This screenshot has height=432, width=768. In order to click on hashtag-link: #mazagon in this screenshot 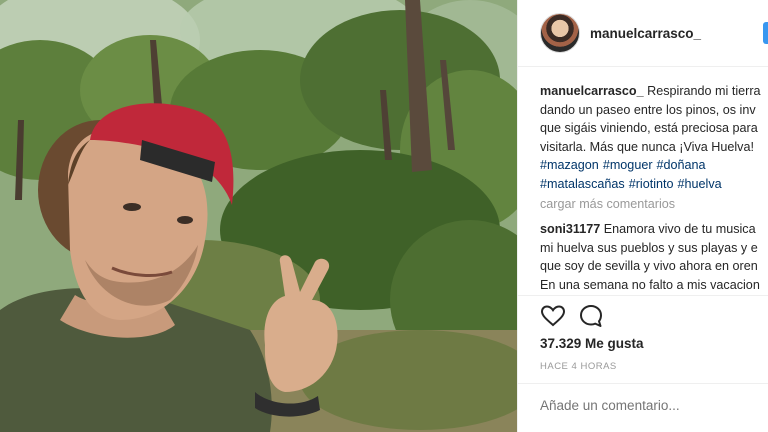, I will do `click(569, 165)`.